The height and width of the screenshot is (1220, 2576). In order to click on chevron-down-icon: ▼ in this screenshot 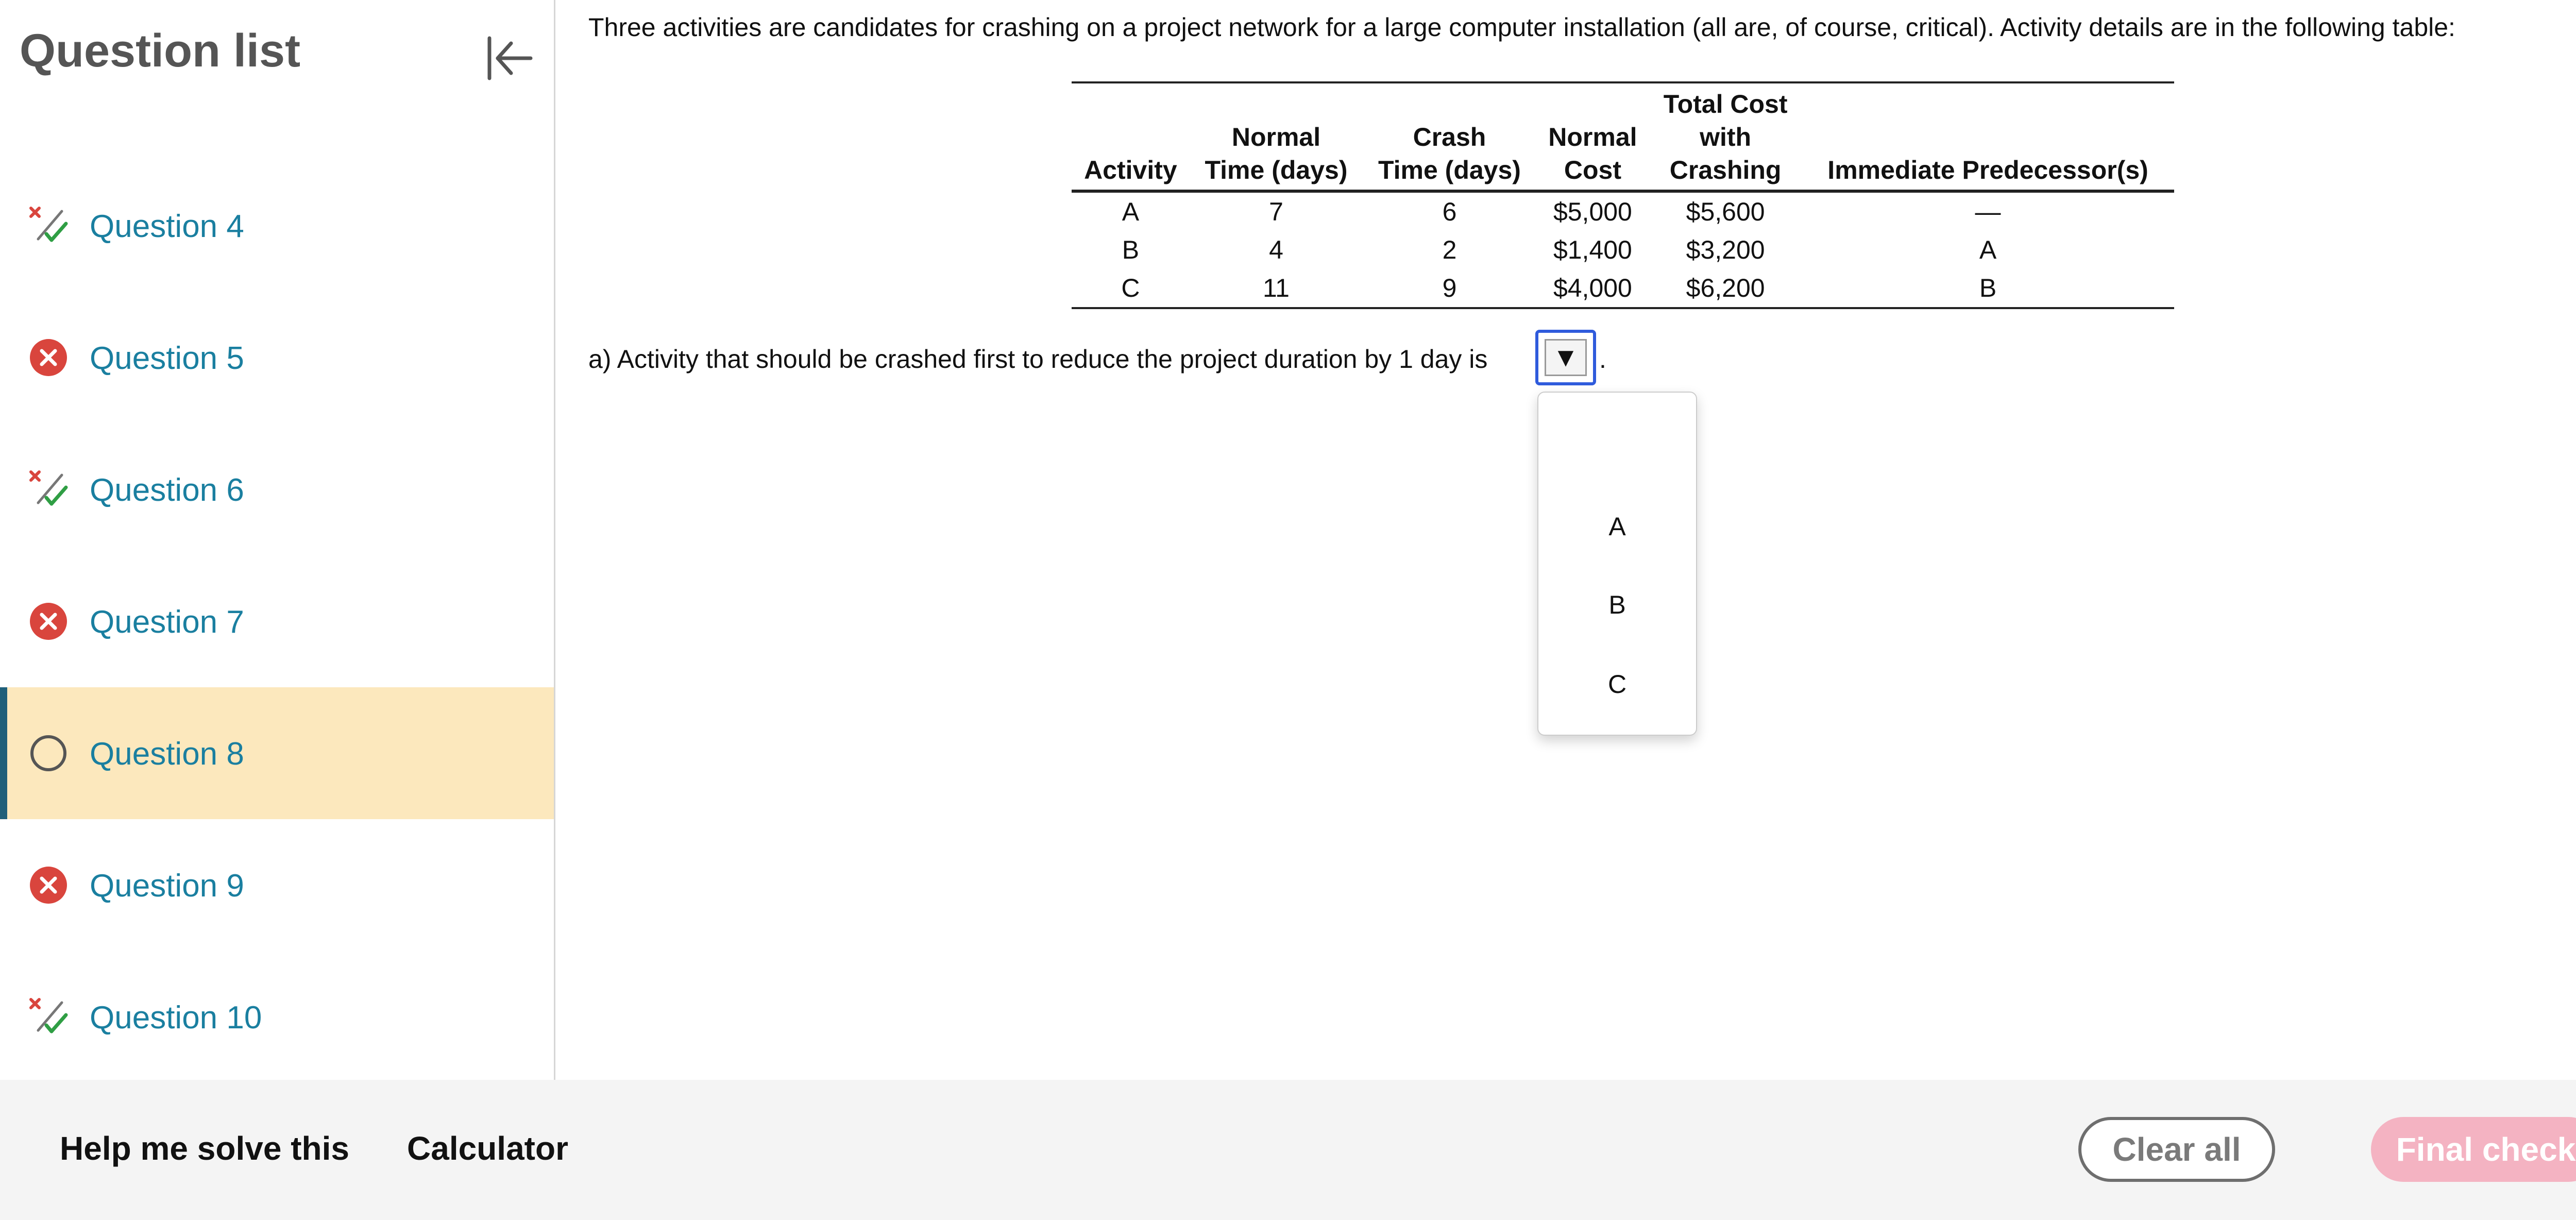, I will do `click(1565, 358)`.